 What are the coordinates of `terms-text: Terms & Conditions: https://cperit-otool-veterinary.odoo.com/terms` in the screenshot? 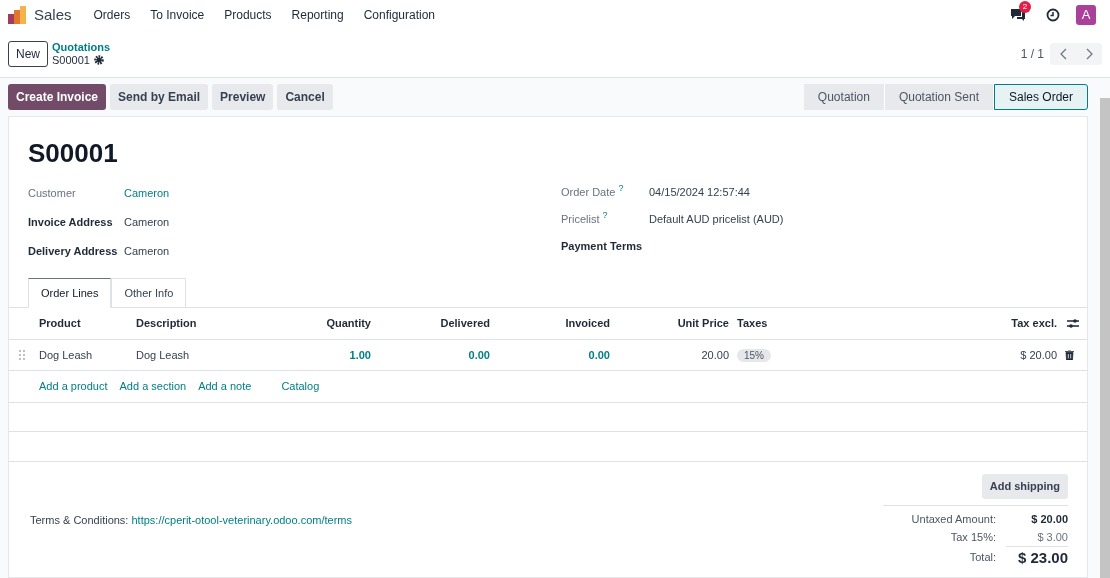 It's located at (191, 520).